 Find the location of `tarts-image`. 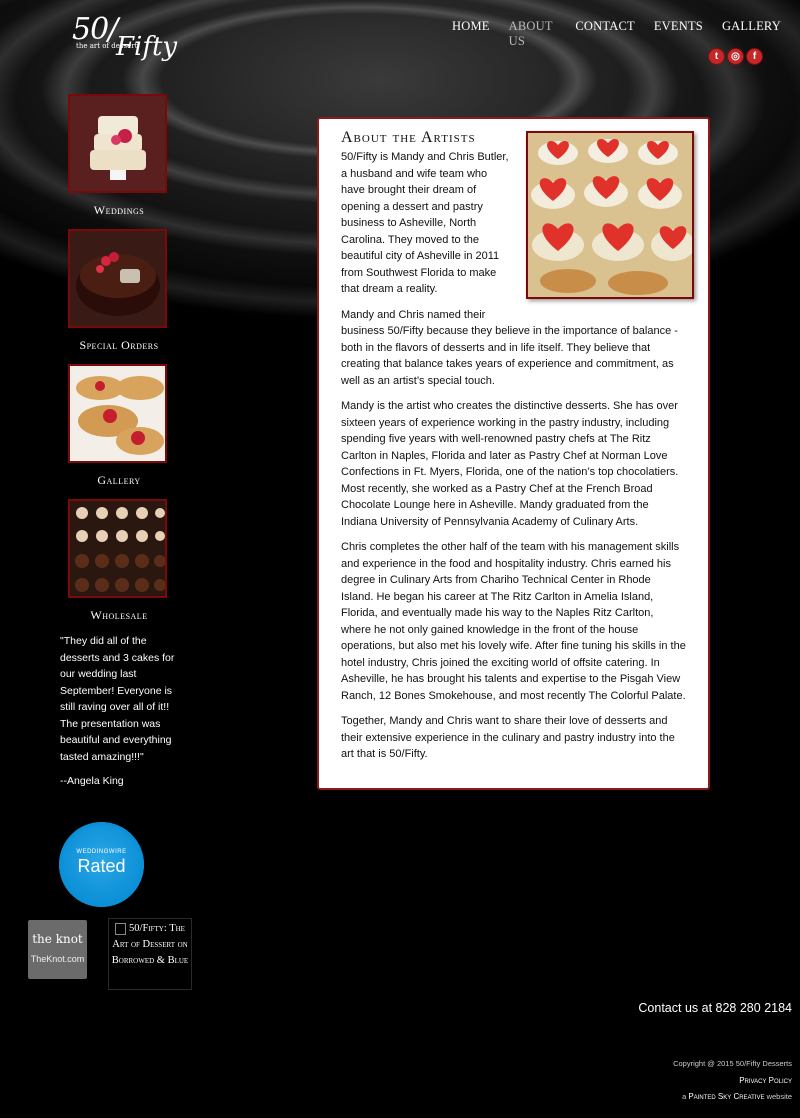

tarts-image is located at coordinates (117, 413).